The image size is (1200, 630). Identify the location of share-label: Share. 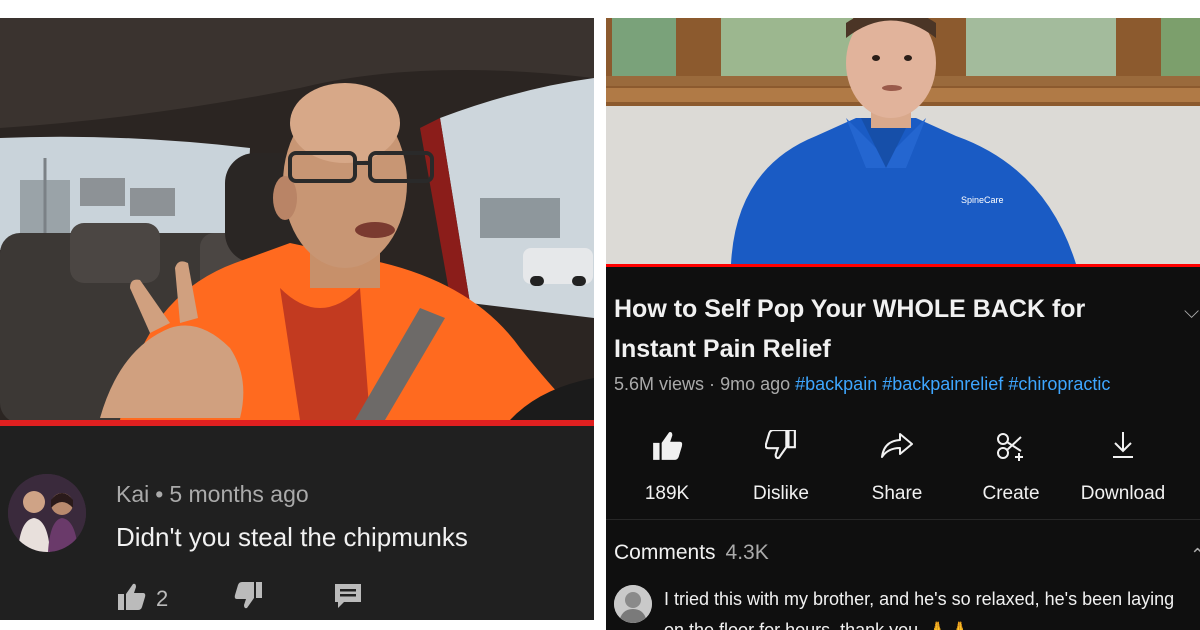
(897, 493).